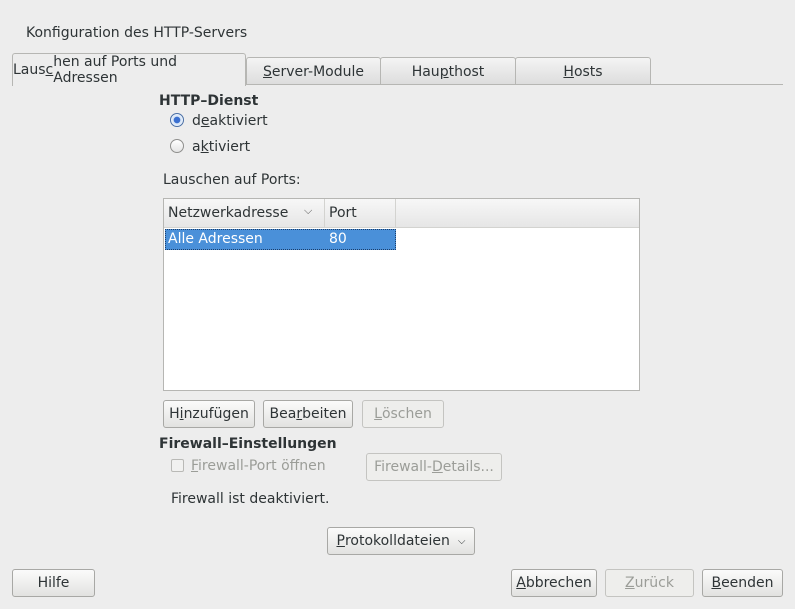  Describe the element at coordinates (654, 583) in the screenshot. I see `button-label: urück` at that location.